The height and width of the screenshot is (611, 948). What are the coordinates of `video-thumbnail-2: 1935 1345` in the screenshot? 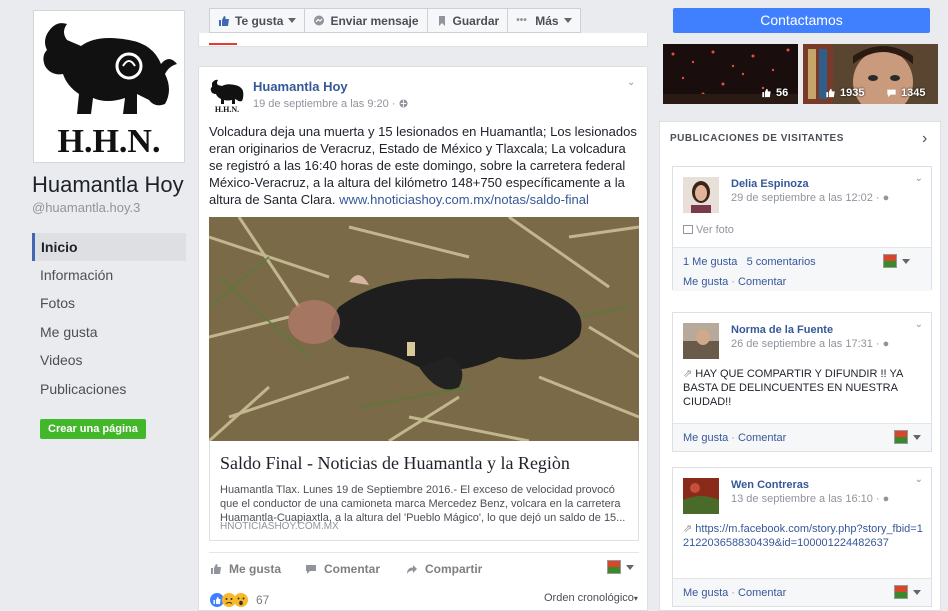 It's located at (870, 74).